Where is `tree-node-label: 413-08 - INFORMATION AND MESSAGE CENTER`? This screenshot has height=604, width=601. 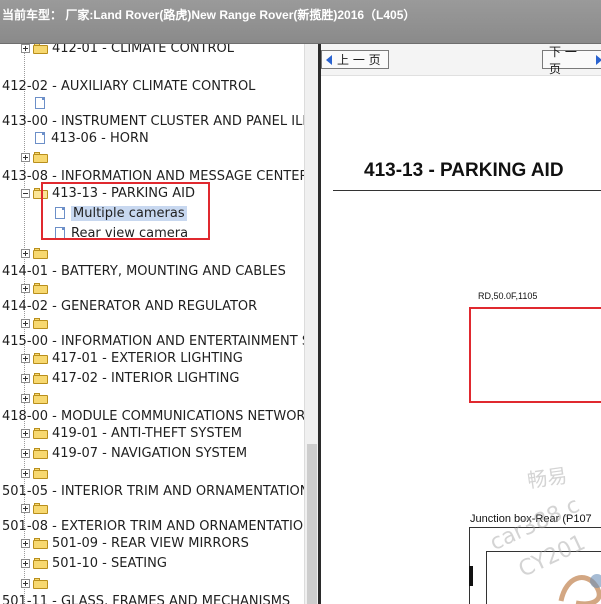 tree-node-label: 413-08 - INFORMATION AND MESSAGE CENTER is located at coordinates (153, 176).